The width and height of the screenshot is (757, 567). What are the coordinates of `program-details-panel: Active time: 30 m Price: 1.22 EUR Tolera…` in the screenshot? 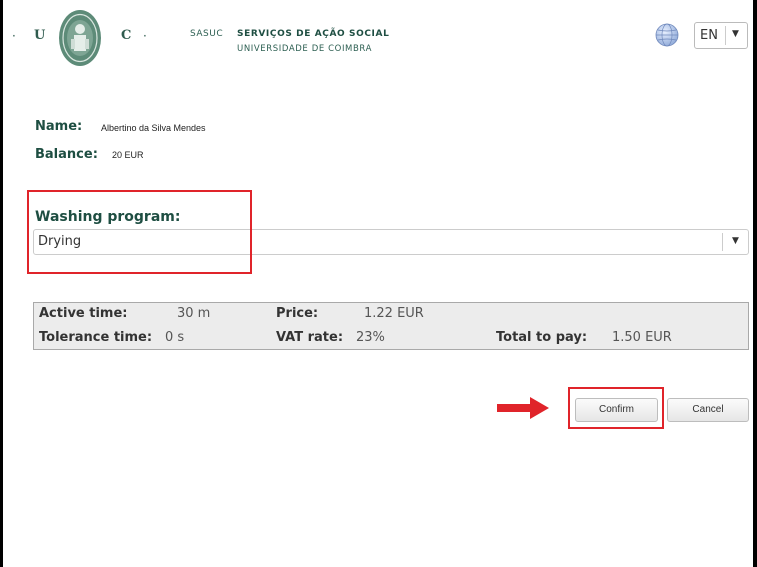 It's located at (391, 326).